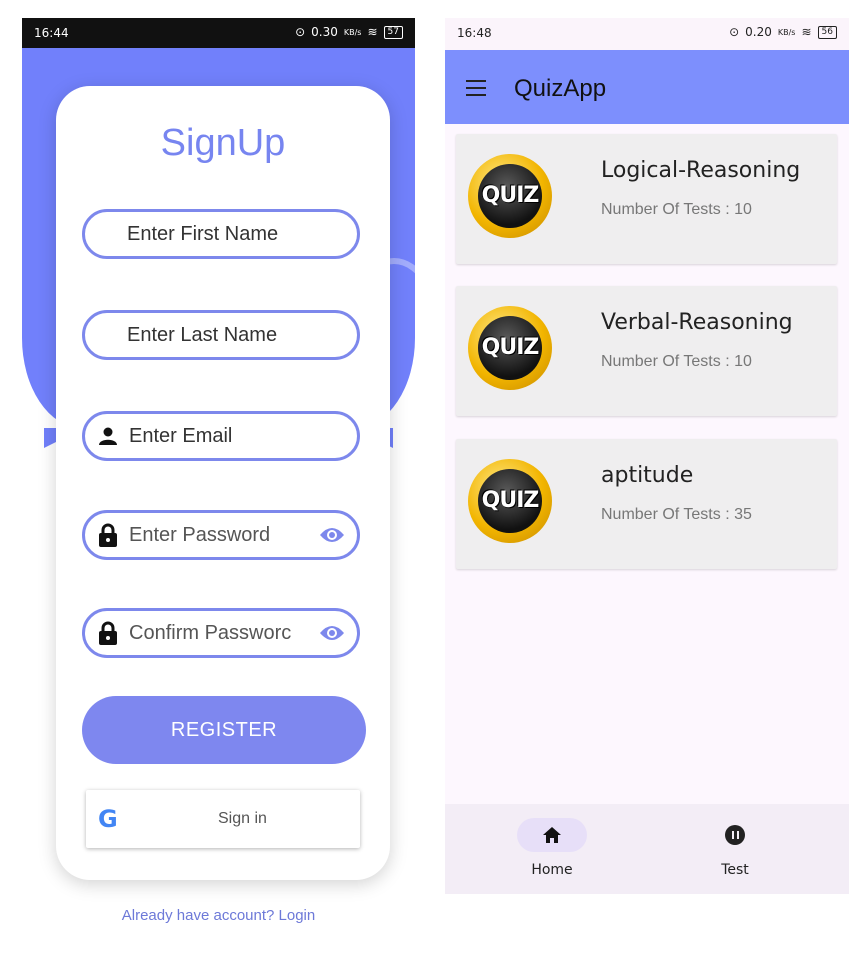  I want to click on quiz-card: QUIZ aptitude Number Of Tests : 35, so click(646, 504).